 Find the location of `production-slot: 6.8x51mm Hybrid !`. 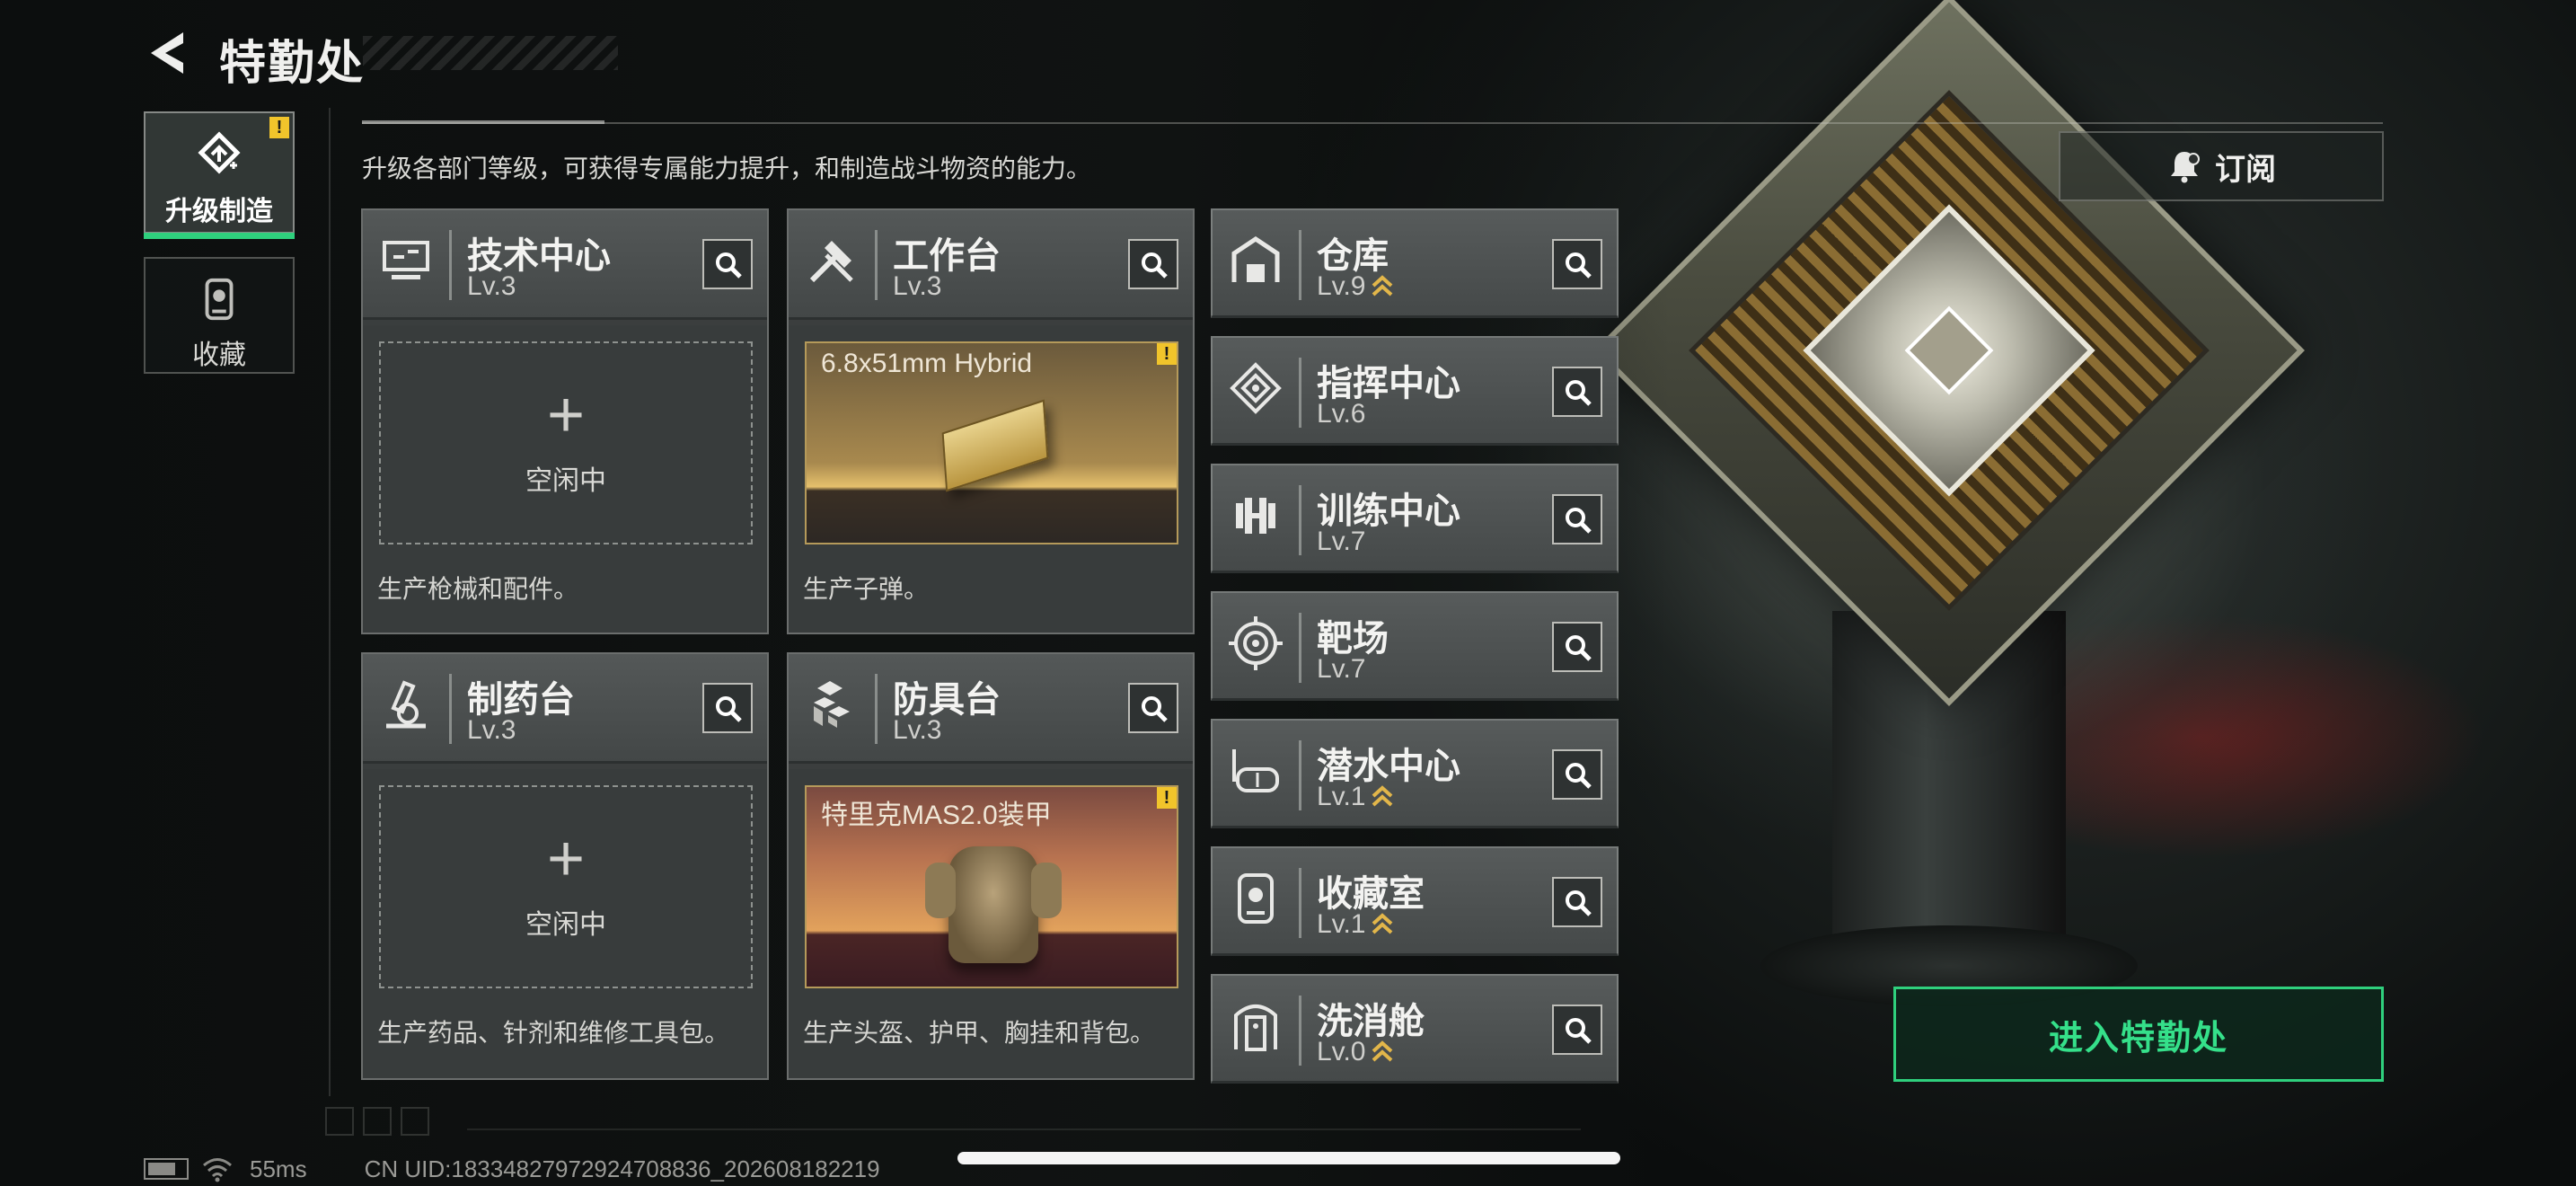

production-slot: 6.8x51mm Hybrid ! is located at coordinates (991, 442).